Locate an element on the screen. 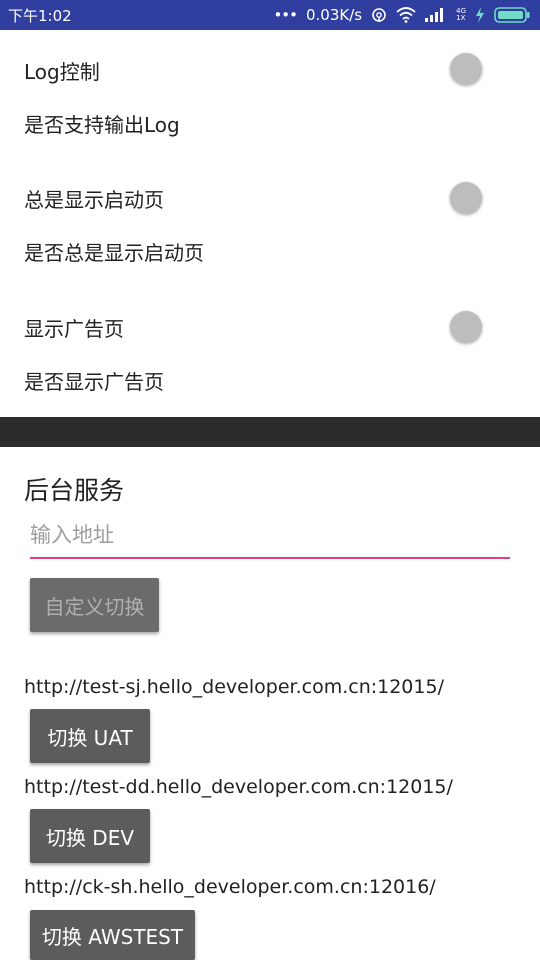 The image size is (540, 960). battery-icon is located at coordinates (512, 15).